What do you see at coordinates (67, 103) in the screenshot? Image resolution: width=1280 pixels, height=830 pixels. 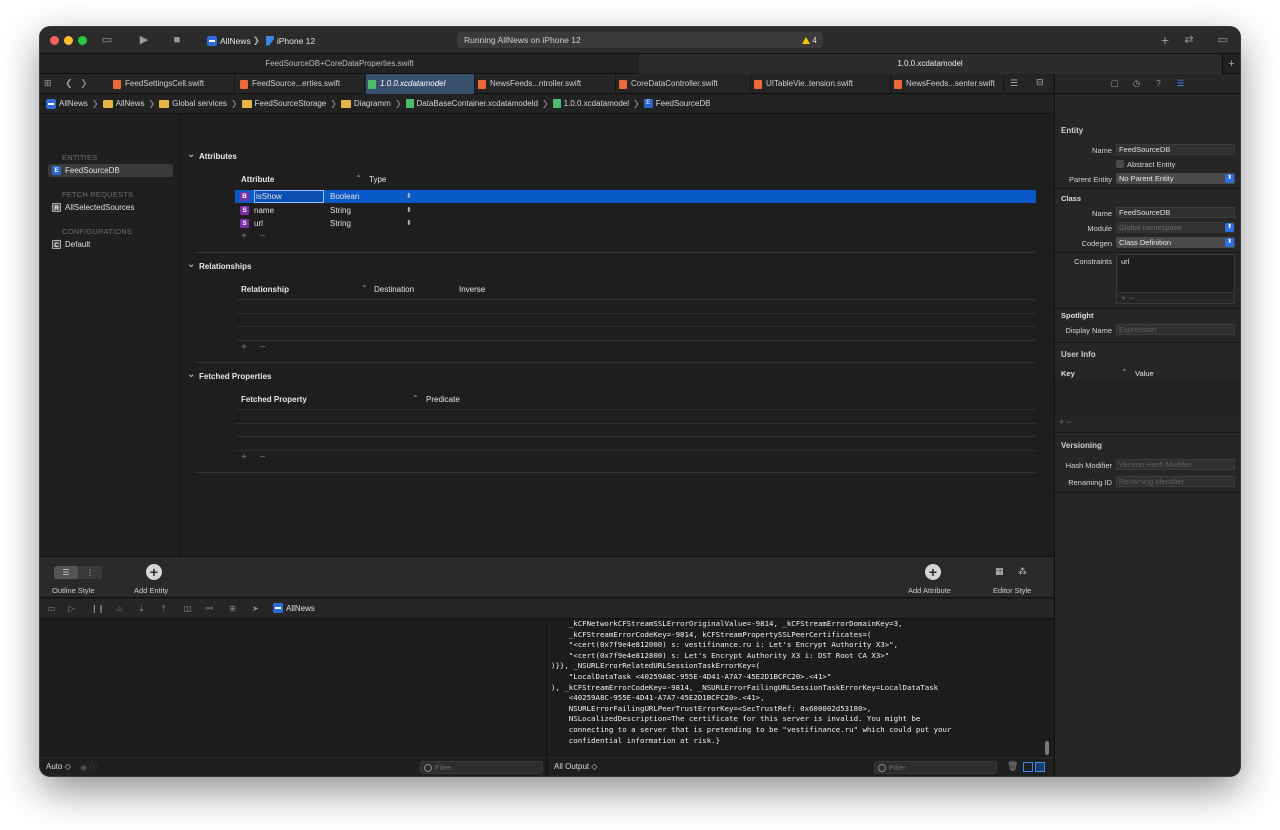 I see `breadcrumb-project: AllNews` at bounding box center [67, 103].